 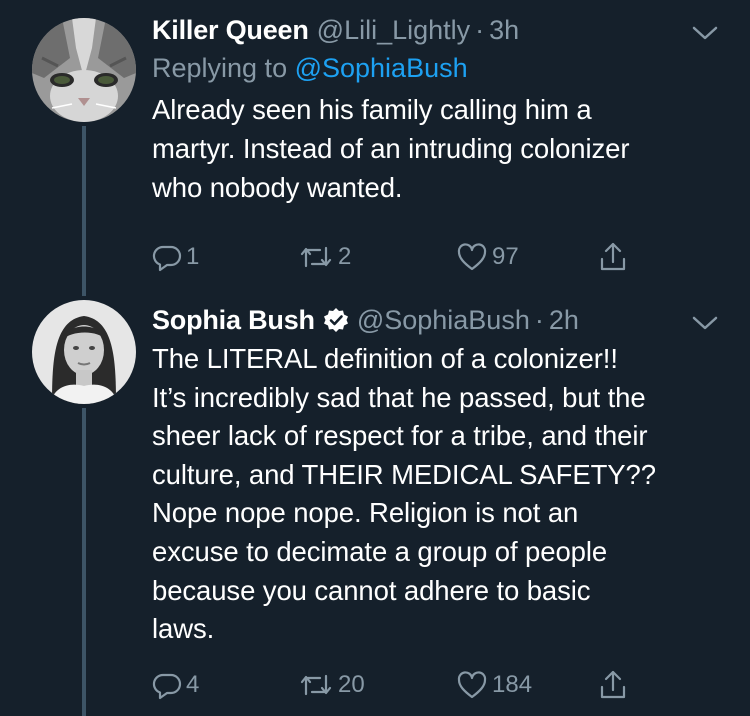 What do you see at coordinates (404, 474) in the screenshot?
I see `tweet-text-line: culture, and THEIR MEDICAL SAFETY??` at bounding box center [404, 474].